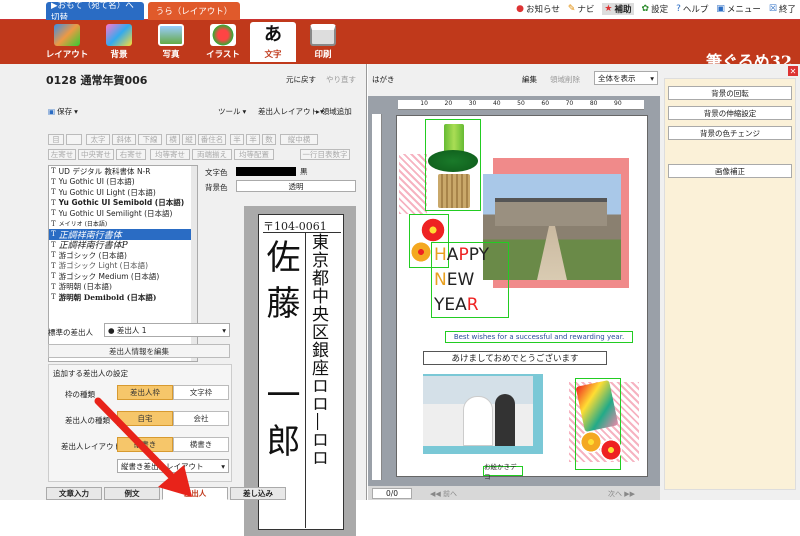 The height and width of the screenshot is (536, 800). What do you see at coordinates (74, 139) in the screenshot?
I see `fmt-btn` at bounding box center [74, 139].